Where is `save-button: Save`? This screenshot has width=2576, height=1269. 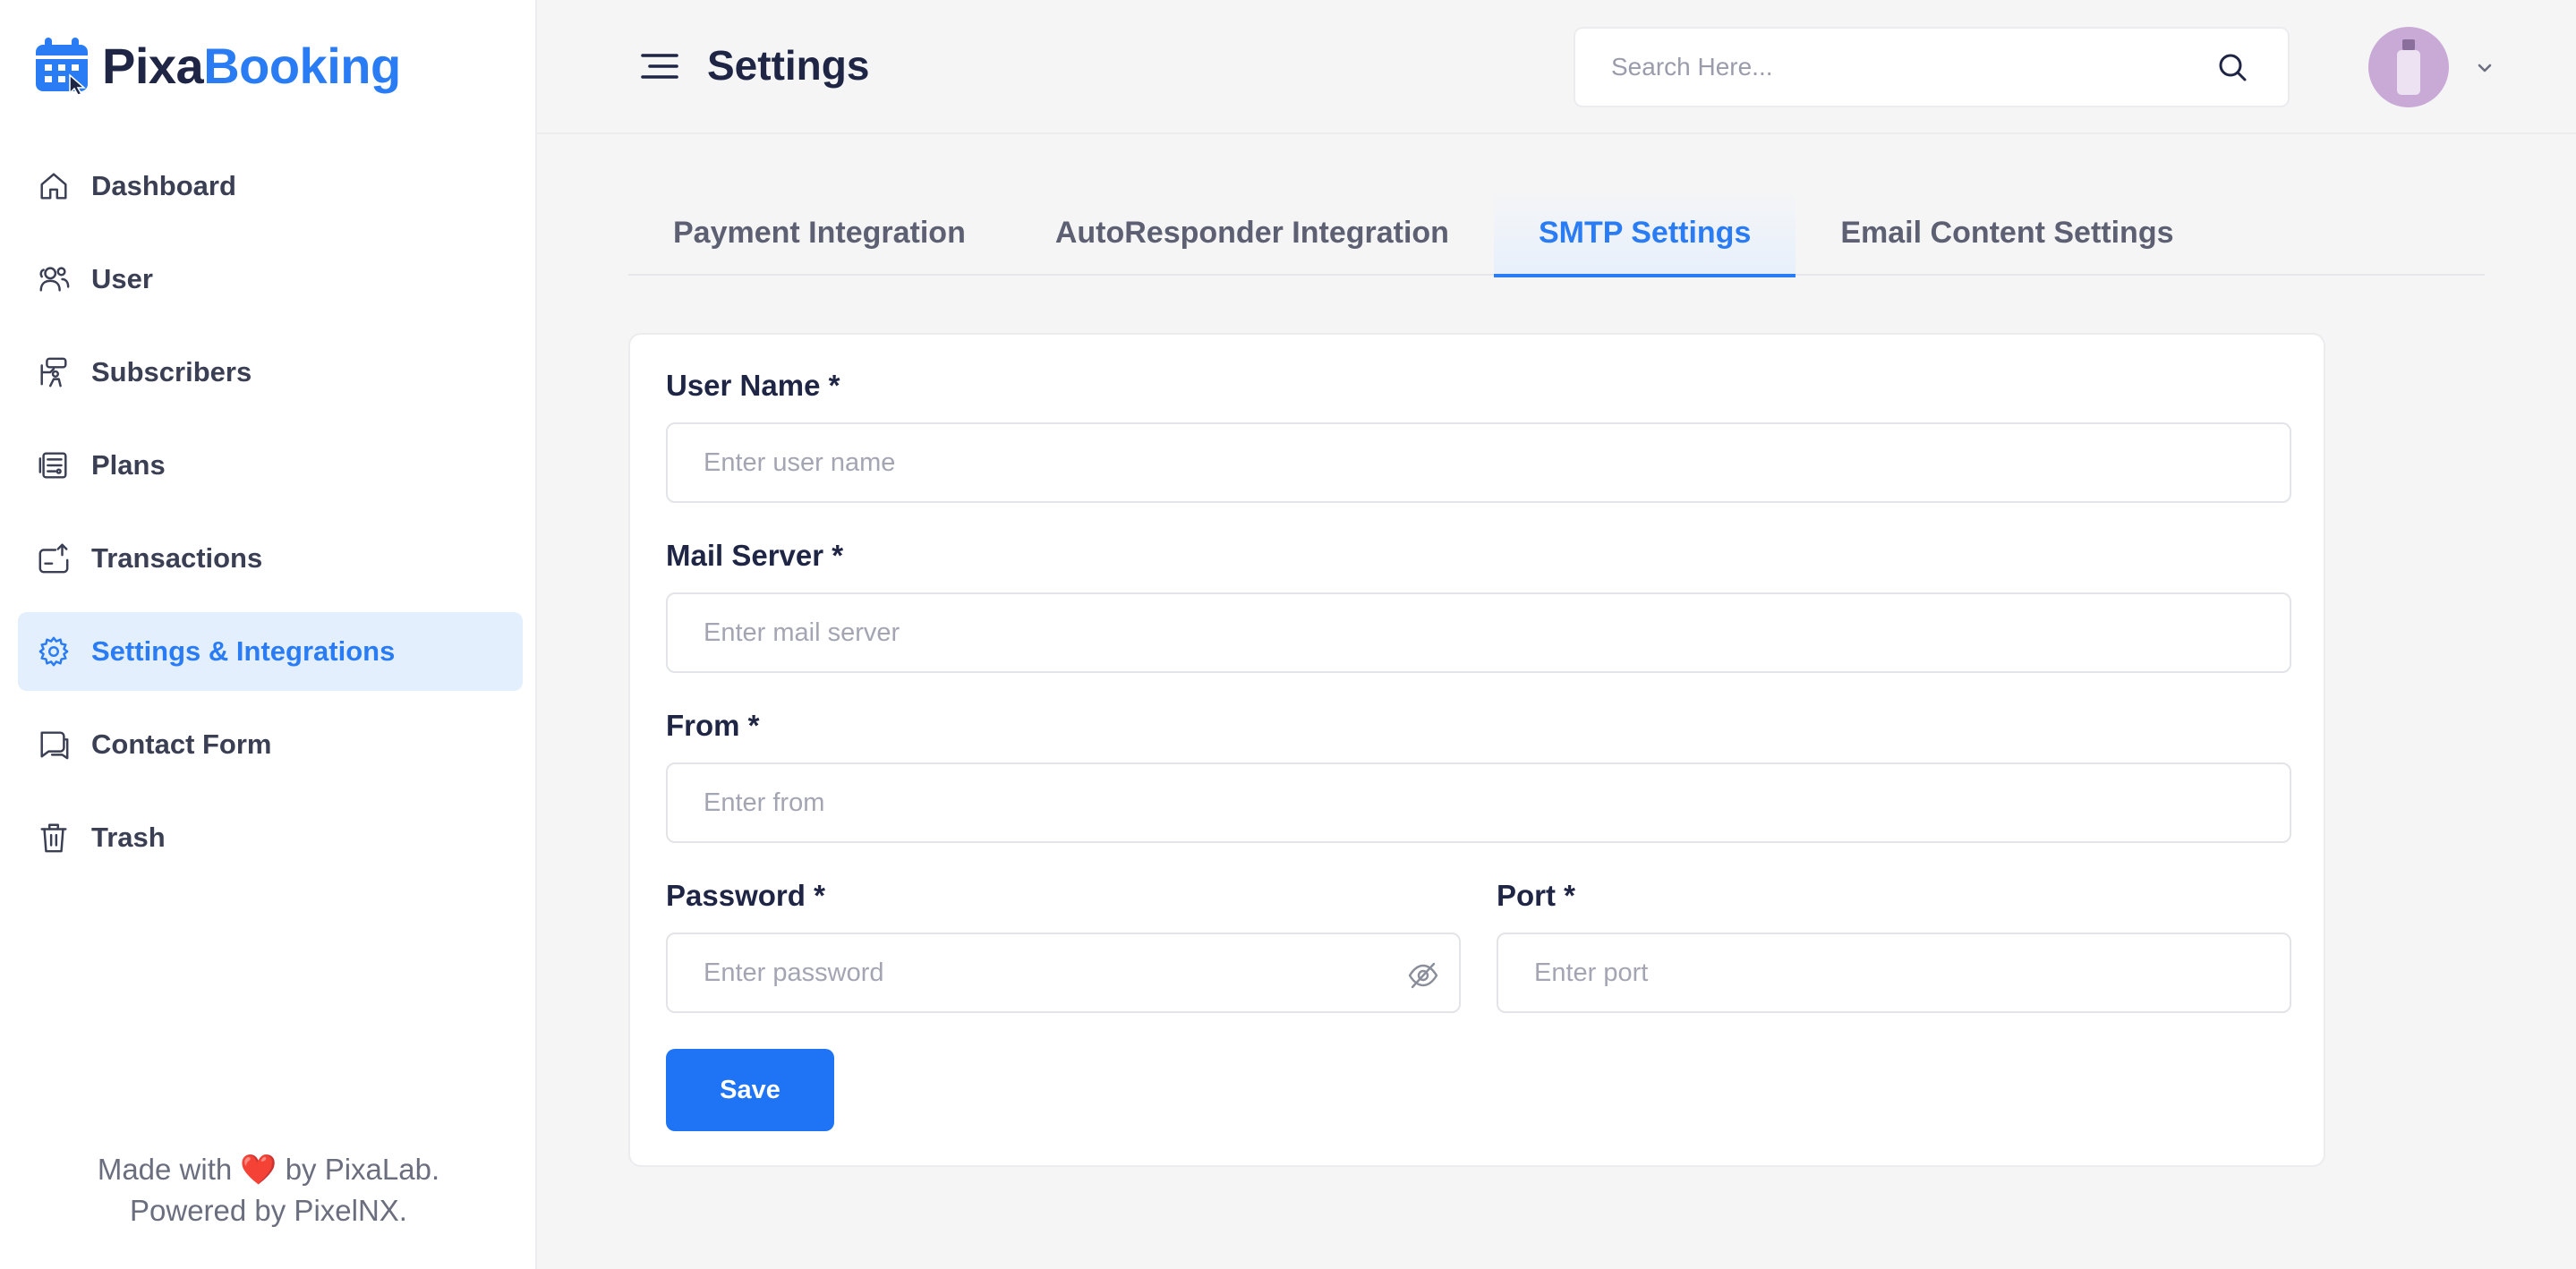
save-button: Save is located at coordinates (750, 1090).